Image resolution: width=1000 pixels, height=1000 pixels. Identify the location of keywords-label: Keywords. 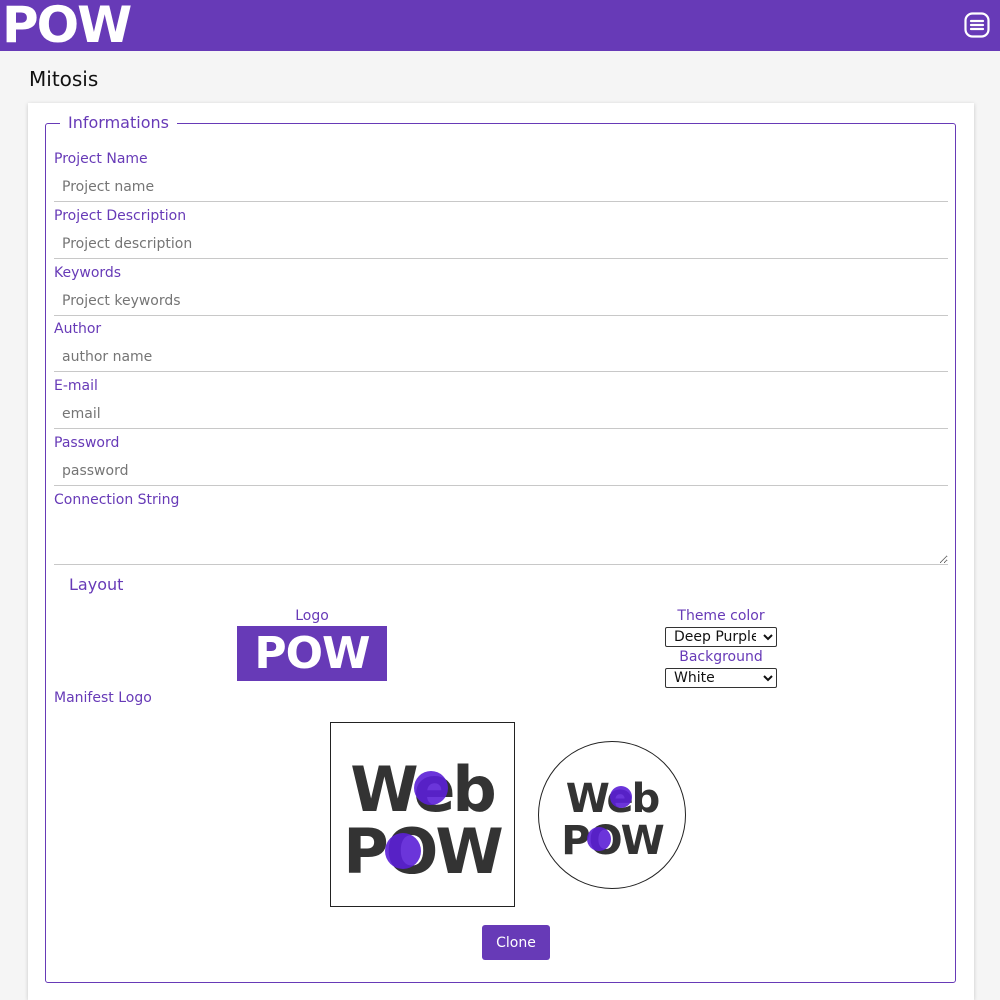
(88, 273).